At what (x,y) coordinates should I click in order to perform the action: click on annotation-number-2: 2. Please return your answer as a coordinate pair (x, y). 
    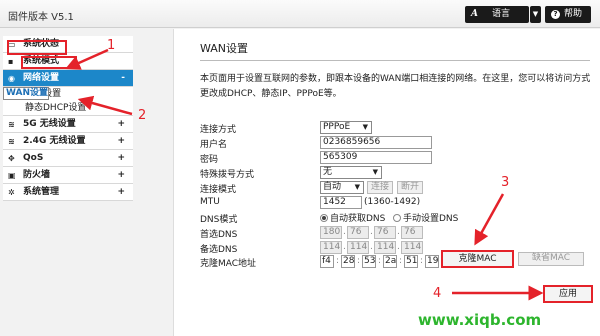
    Looking at the image, I should click on (142, 115).